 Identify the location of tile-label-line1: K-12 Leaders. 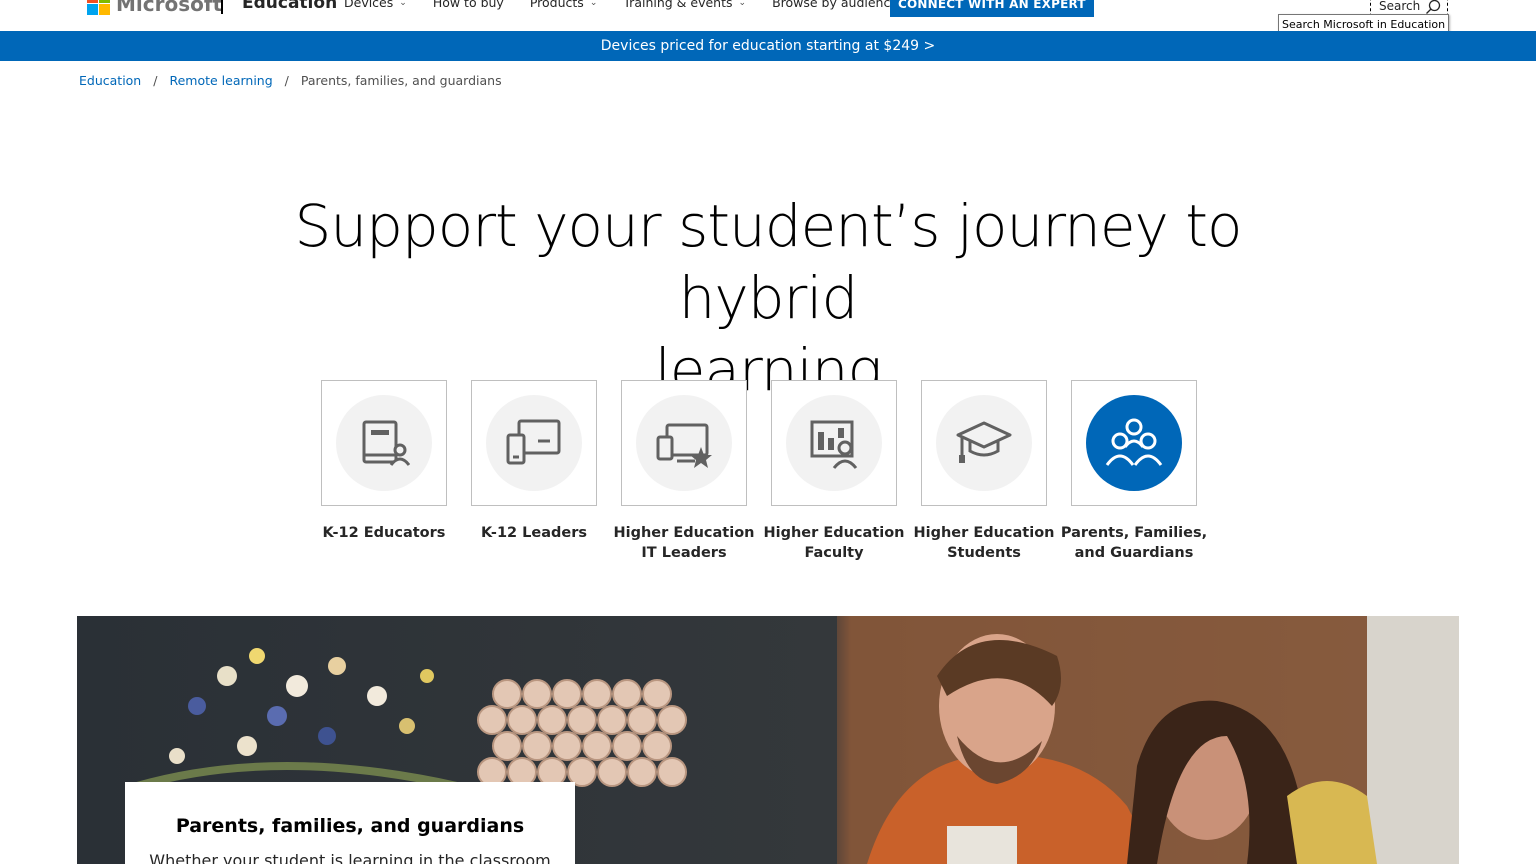
(534, 533).